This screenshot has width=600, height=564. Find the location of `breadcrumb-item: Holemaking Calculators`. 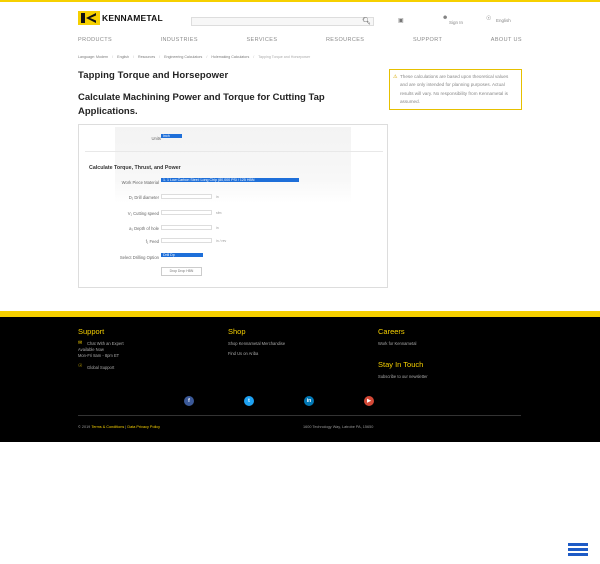

breadcrumb-item: Holemaking Calculators is located at coordinates (230, 57).